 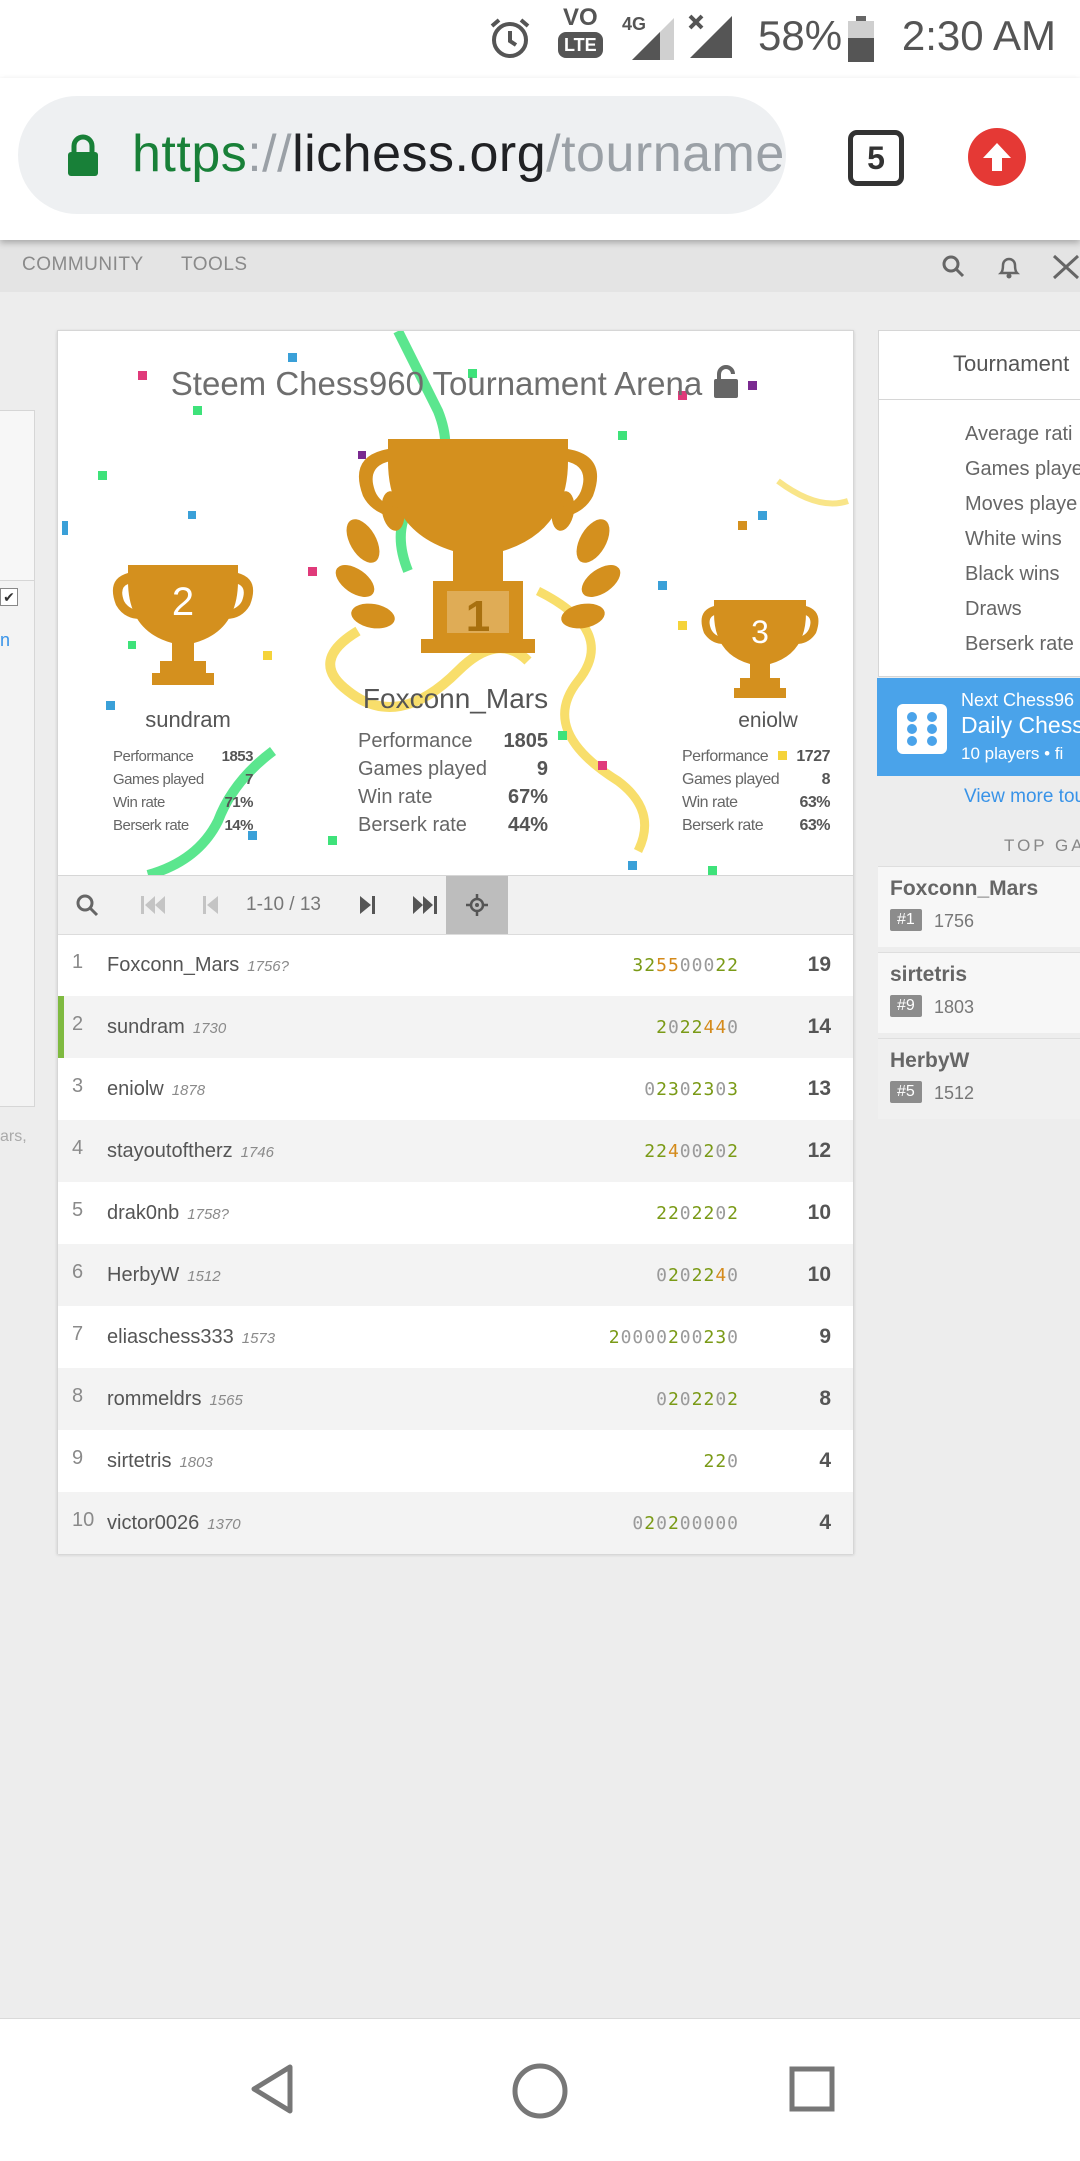 I want to click on search-standings-button, so click(x=87, y=905).